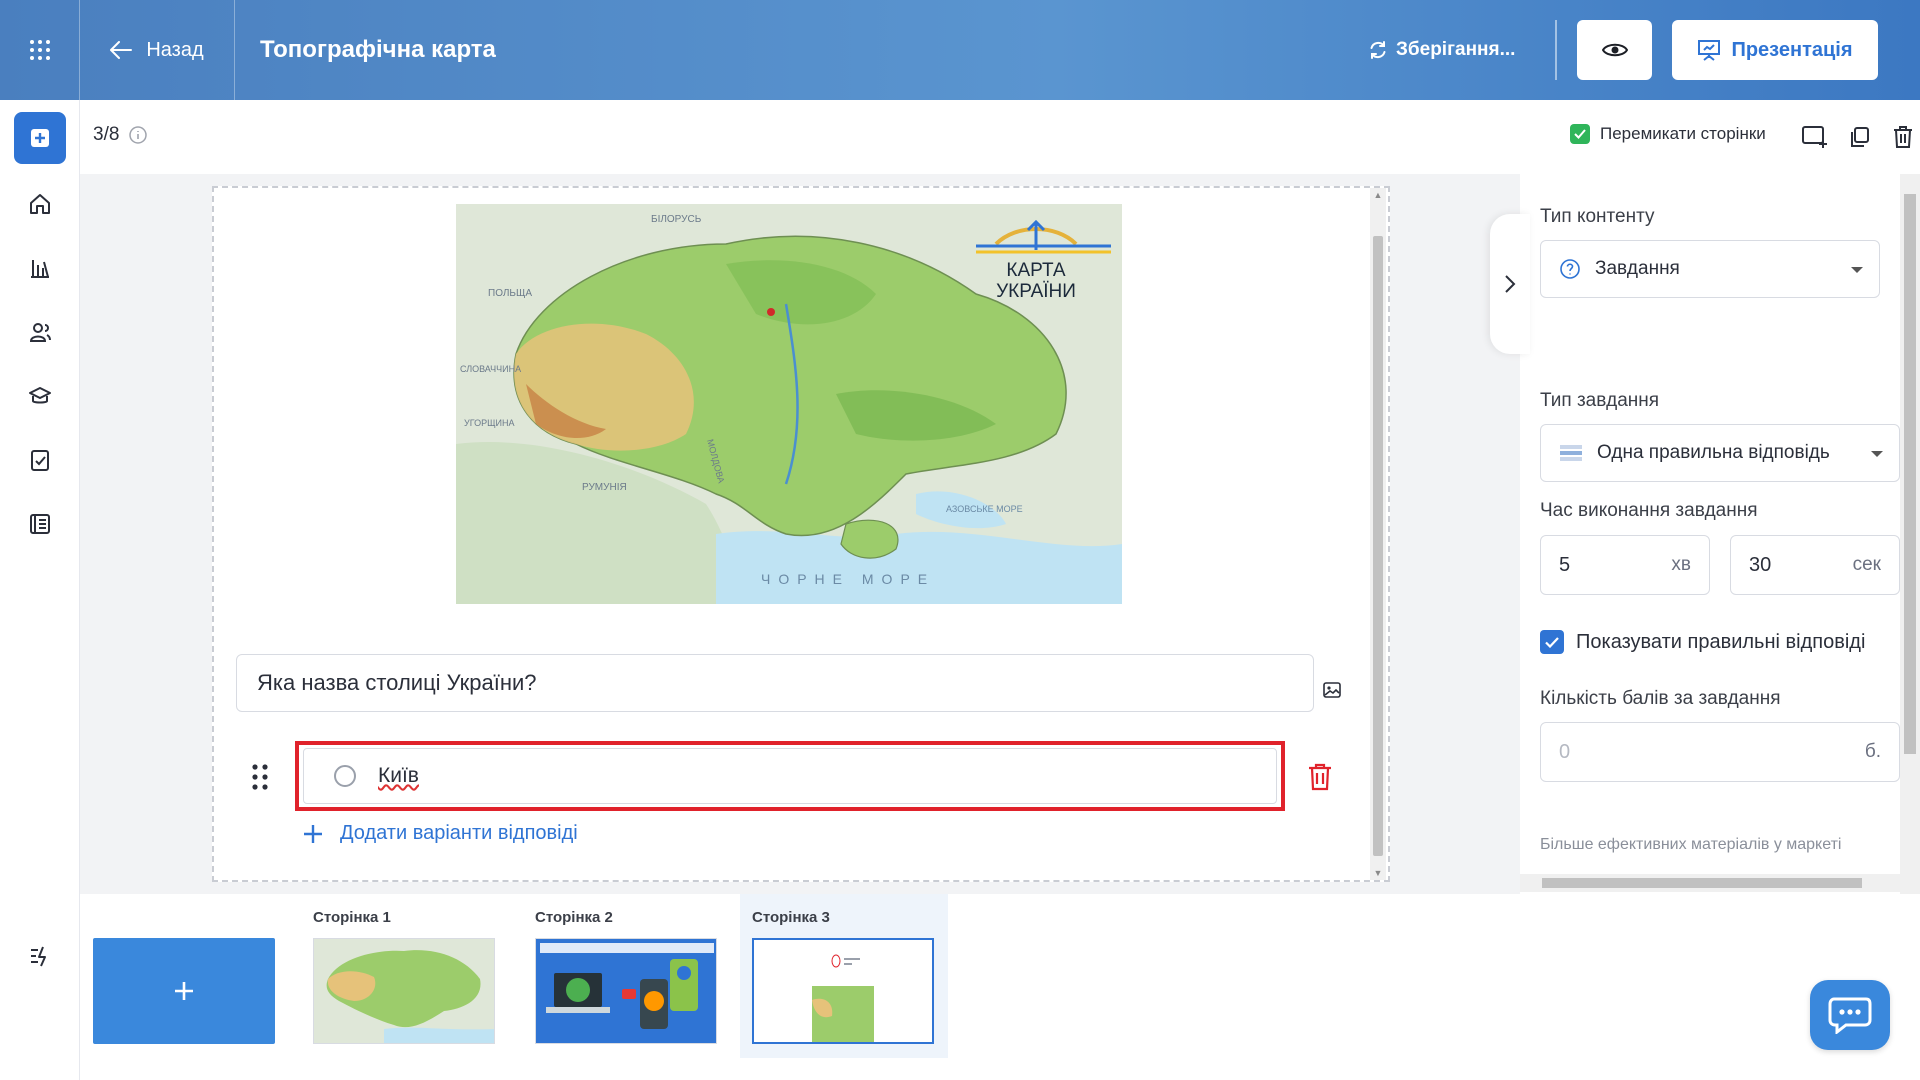  What do you see at coordinates (1815, 565) in the screenshot?
I see `time-seconds-input: 30 сек` at bounding box center [1815, 565].